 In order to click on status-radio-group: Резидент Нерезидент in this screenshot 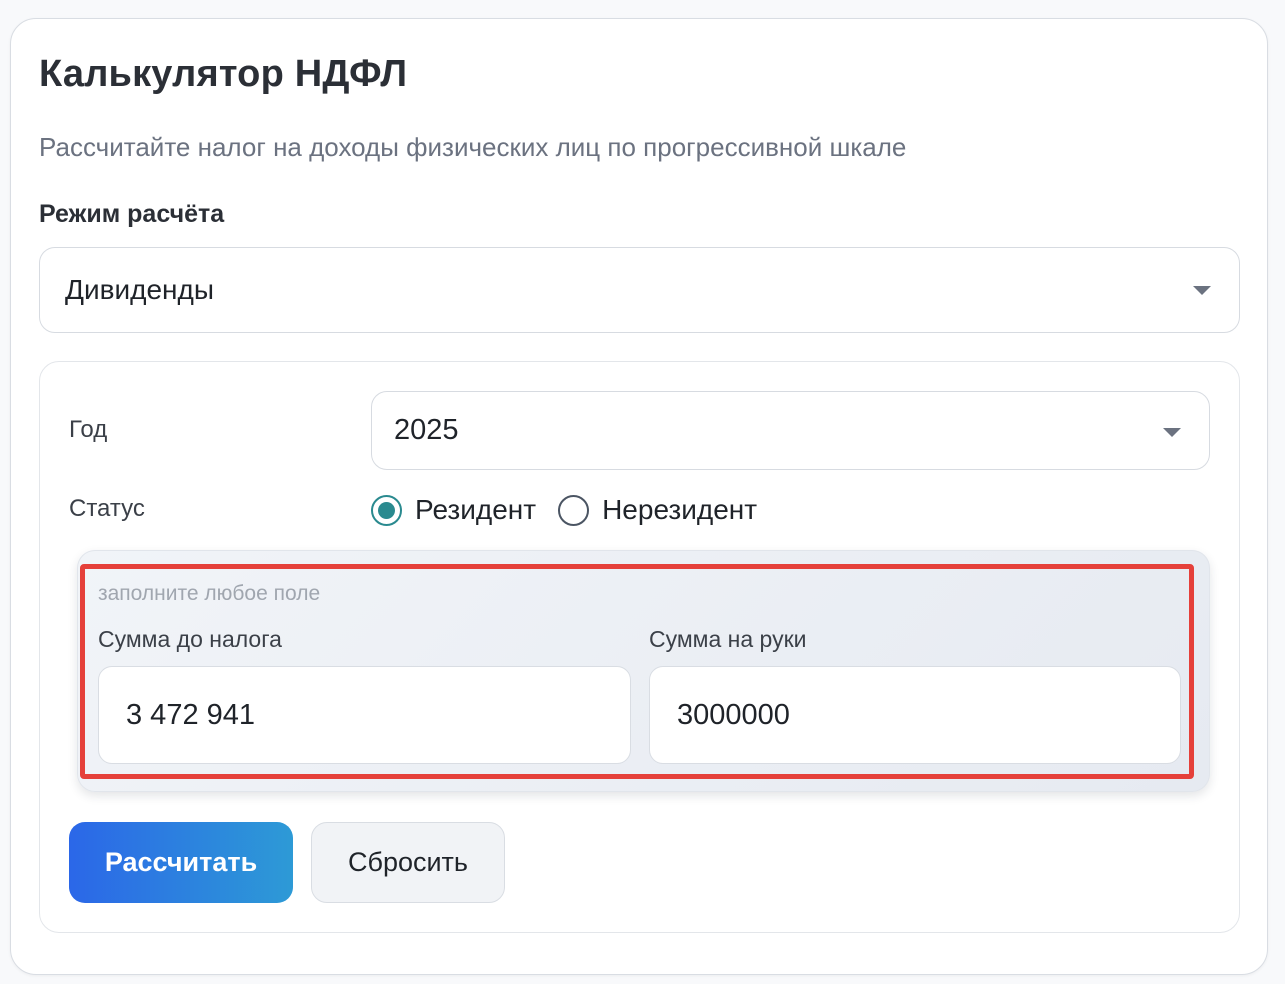, I will do `click(575, 510)`.